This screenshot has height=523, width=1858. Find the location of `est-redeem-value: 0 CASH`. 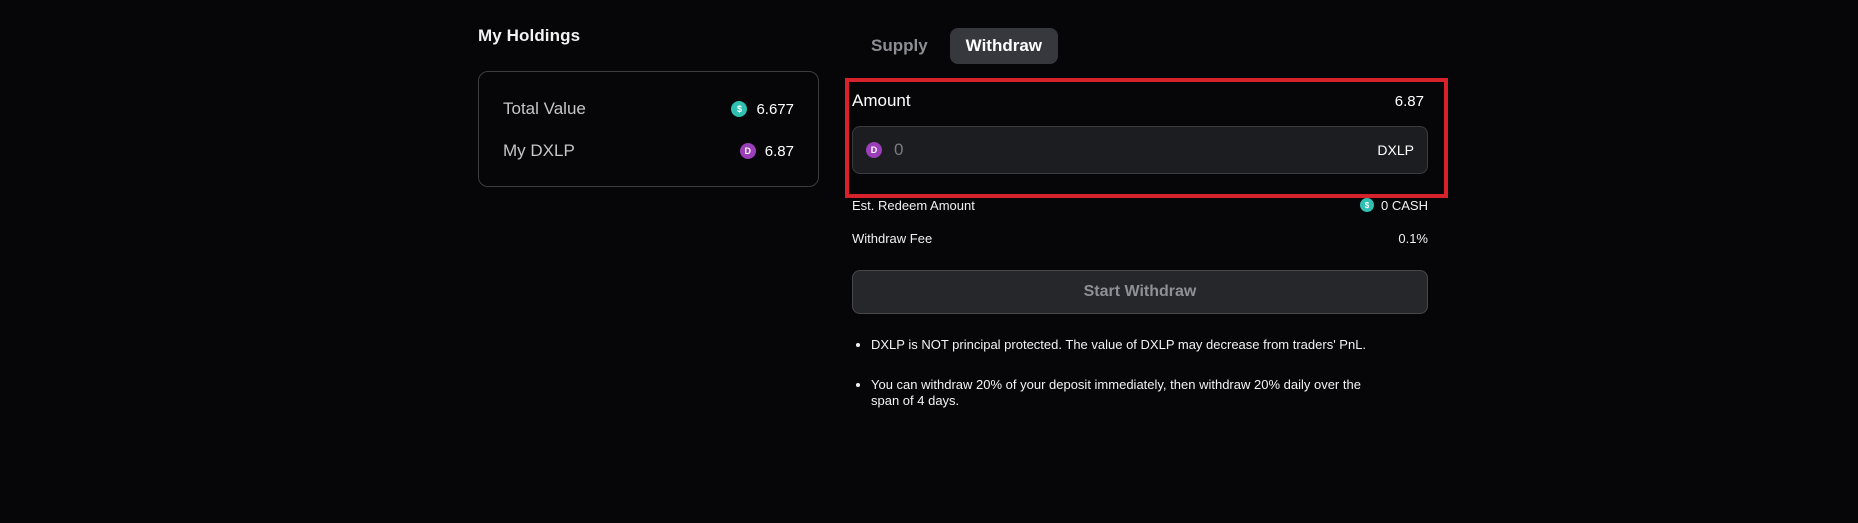

est-redeem-value: 0 CASH is located at coordinates (1404, 205).